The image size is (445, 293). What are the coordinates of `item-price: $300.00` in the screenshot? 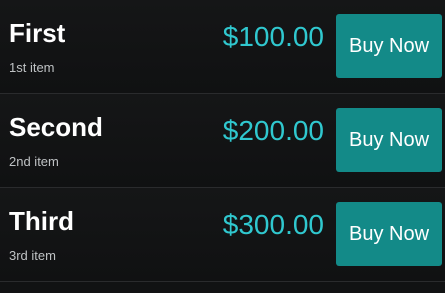 It's located at (273, 224).